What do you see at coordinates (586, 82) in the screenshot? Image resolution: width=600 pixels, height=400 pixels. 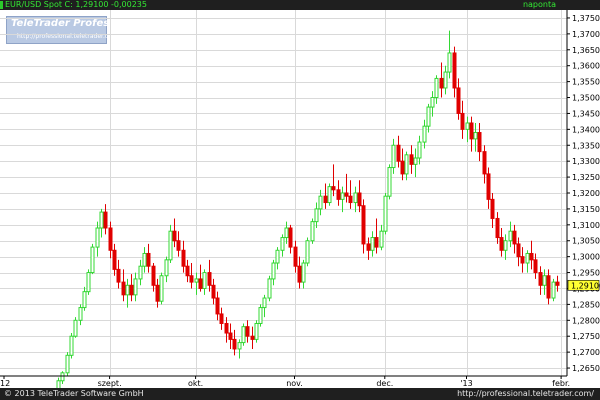 I see `y-tick-label: 1,35500` at bounding box center [586, 82].